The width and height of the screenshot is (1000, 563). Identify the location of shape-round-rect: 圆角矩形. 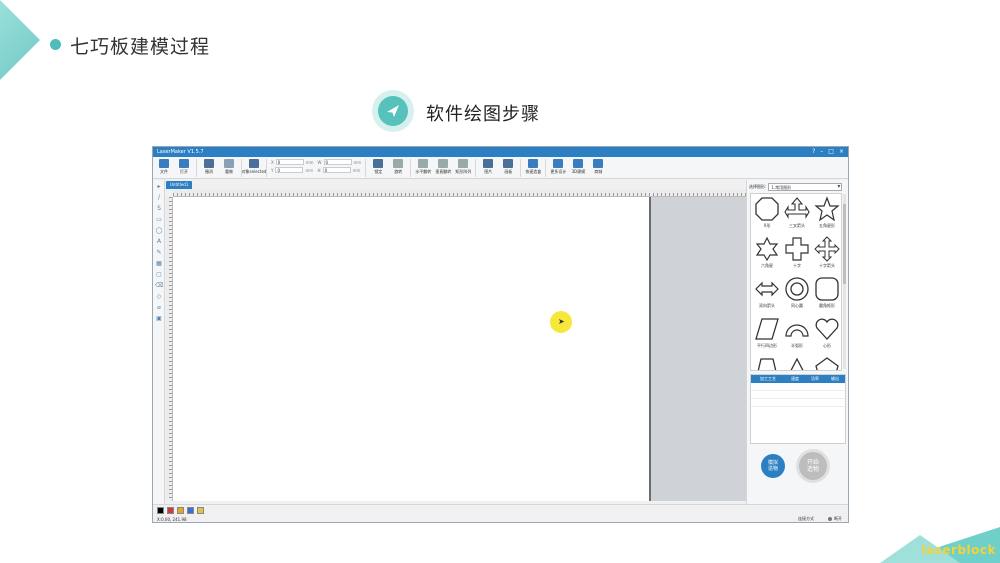
(826, 296).